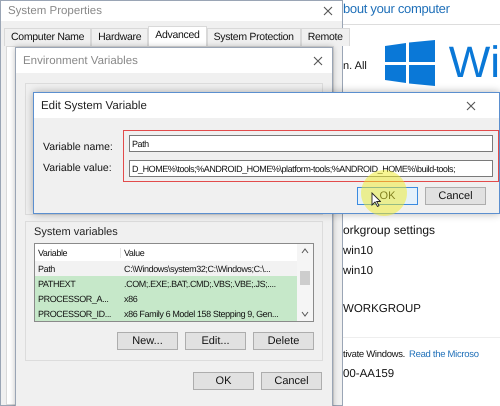 The height and width of the screenshot is (406, 500). Describe the element at coordinates (311, 168) in the screenshot. I see `input-field: D_HOME%\tools;%ANDROID_HOME%\platform-tools;%ANDROID_HOME%\build-tools;` at that location.